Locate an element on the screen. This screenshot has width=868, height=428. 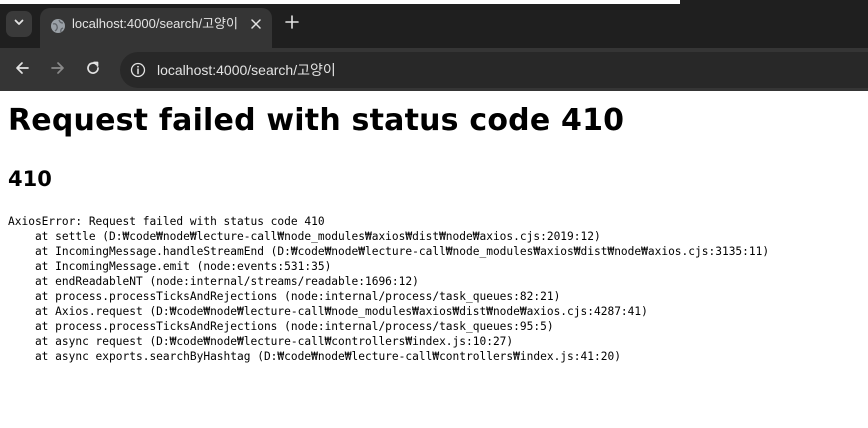
plus-icon is located at coordinates (292, 24).